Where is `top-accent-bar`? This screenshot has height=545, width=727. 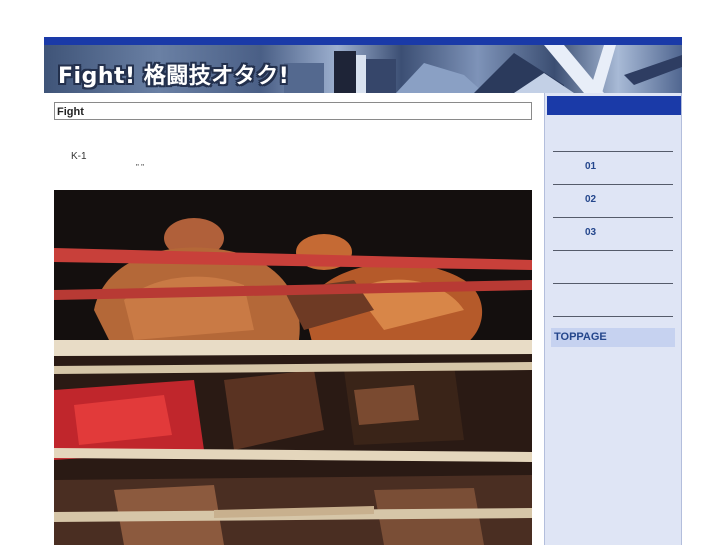 top-accent-bar is located at coordinates (363, 41).